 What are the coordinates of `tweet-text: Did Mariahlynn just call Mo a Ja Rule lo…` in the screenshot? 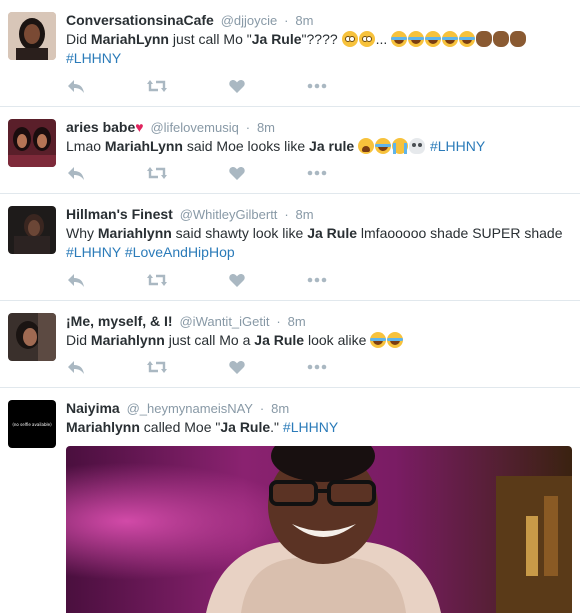 It's located at (320, 340).